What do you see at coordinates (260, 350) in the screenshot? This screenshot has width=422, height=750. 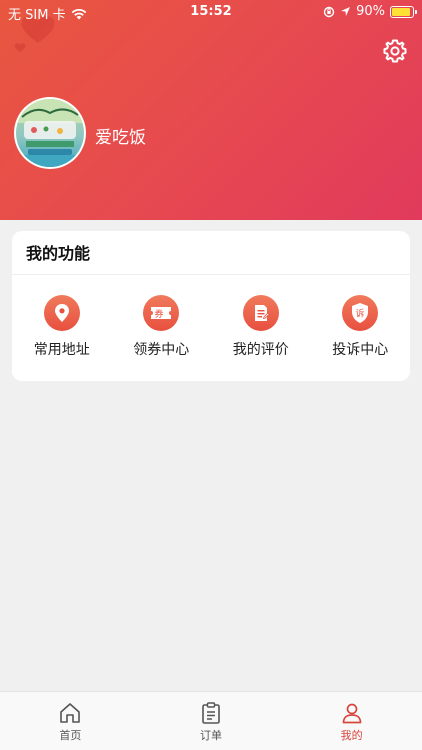 I see `function-label: 我的评价` at bounding box center [260, 350].